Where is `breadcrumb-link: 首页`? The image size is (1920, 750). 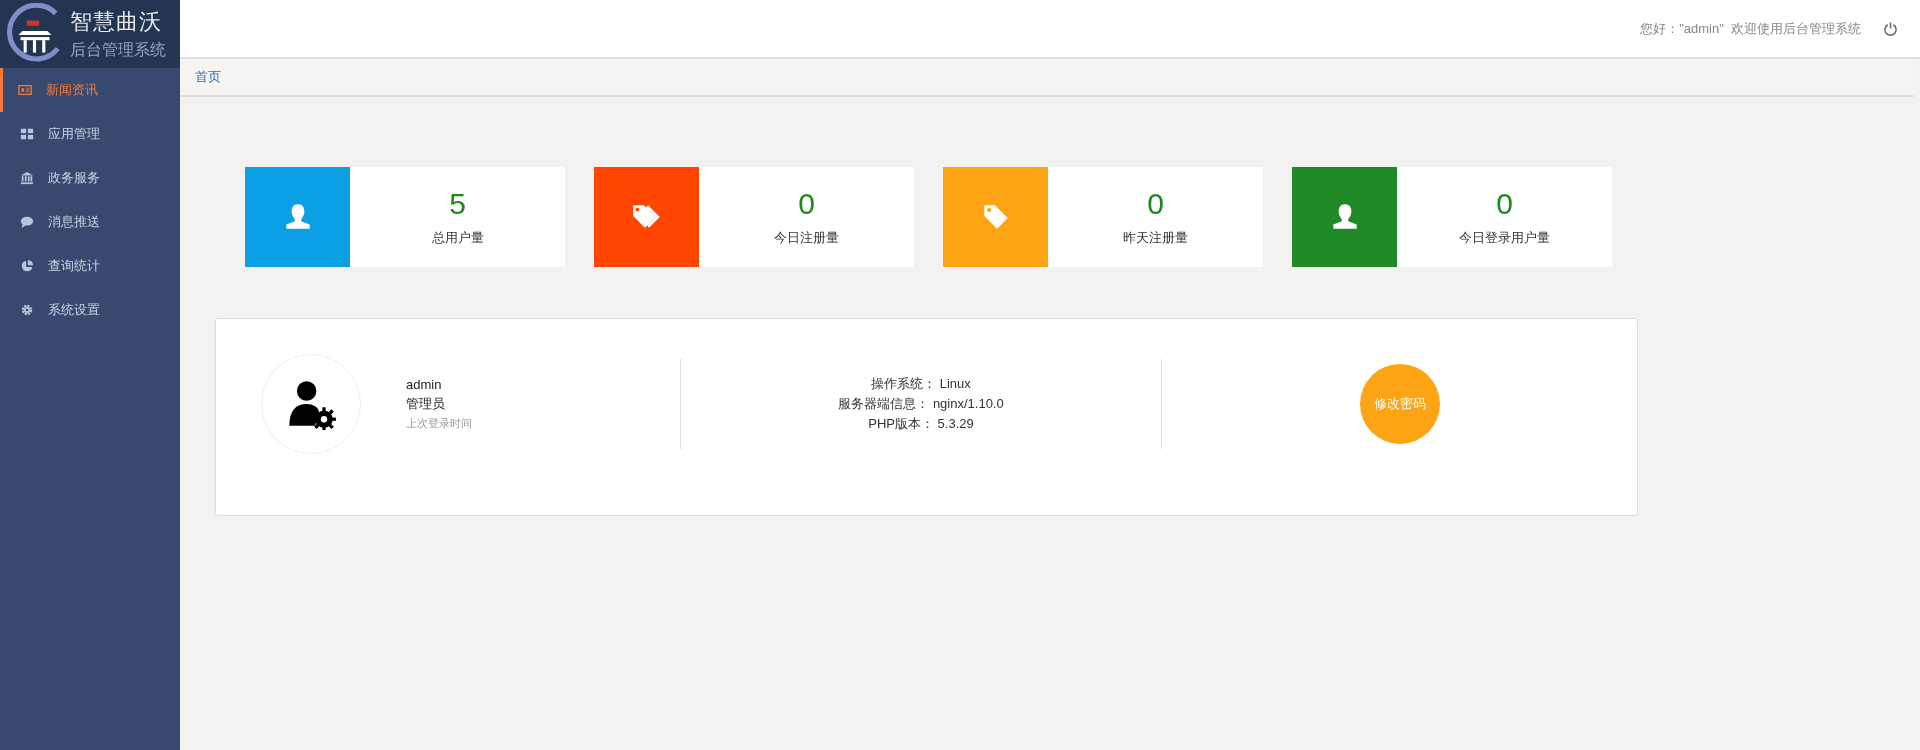 breadcrumb-link: 首页 is located at coordinates (208, 77).